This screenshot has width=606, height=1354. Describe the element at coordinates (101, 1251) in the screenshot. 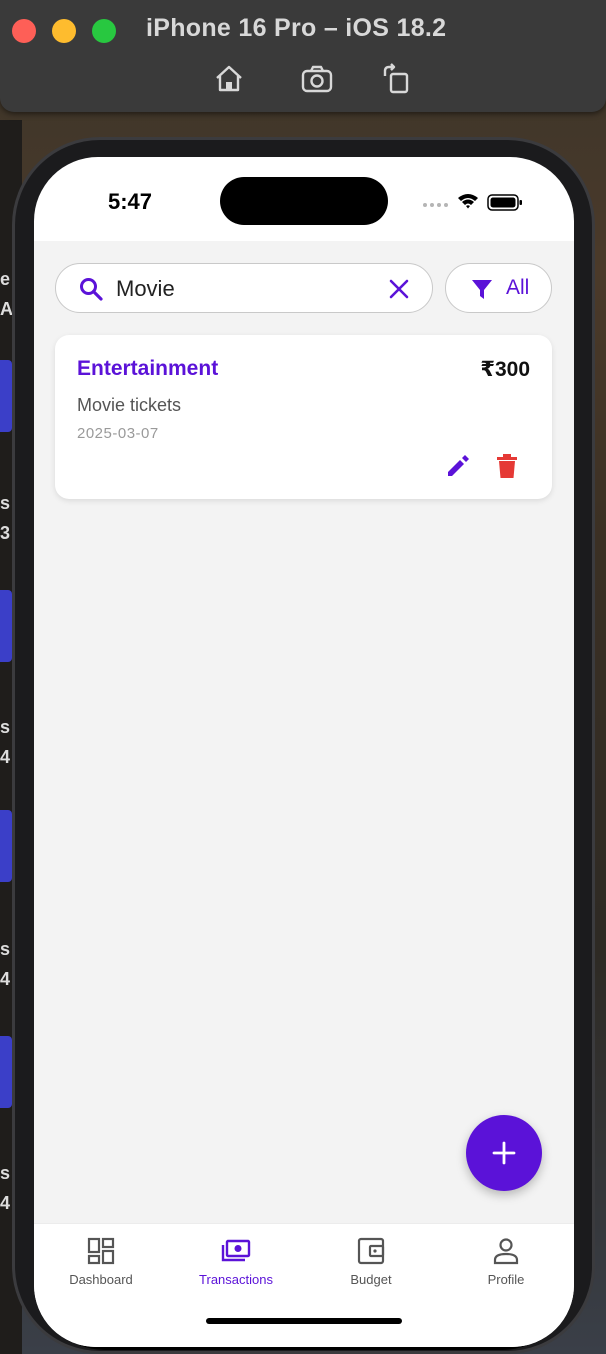

I see `dashboard-icon` at that location.